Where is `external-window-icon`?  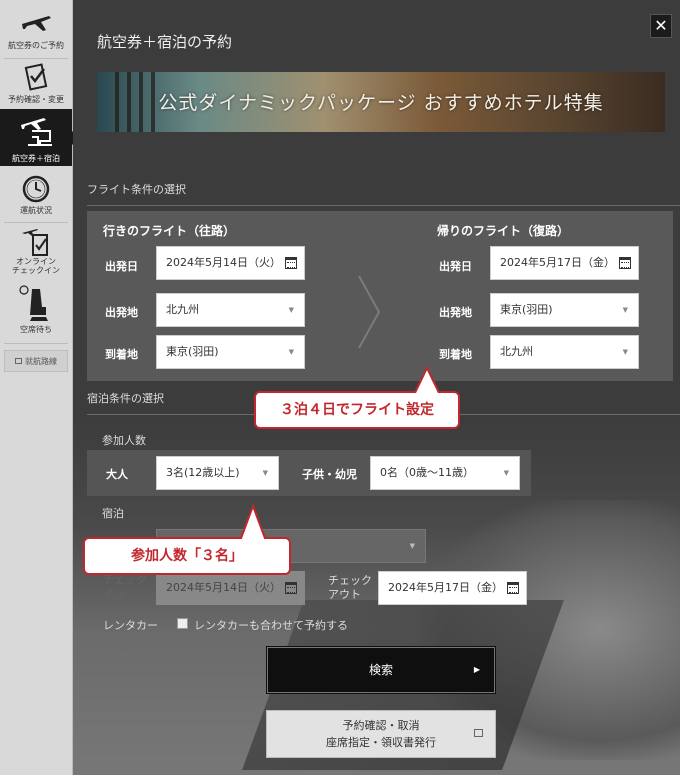
external-window-icon is located at coordinates (478, 733).